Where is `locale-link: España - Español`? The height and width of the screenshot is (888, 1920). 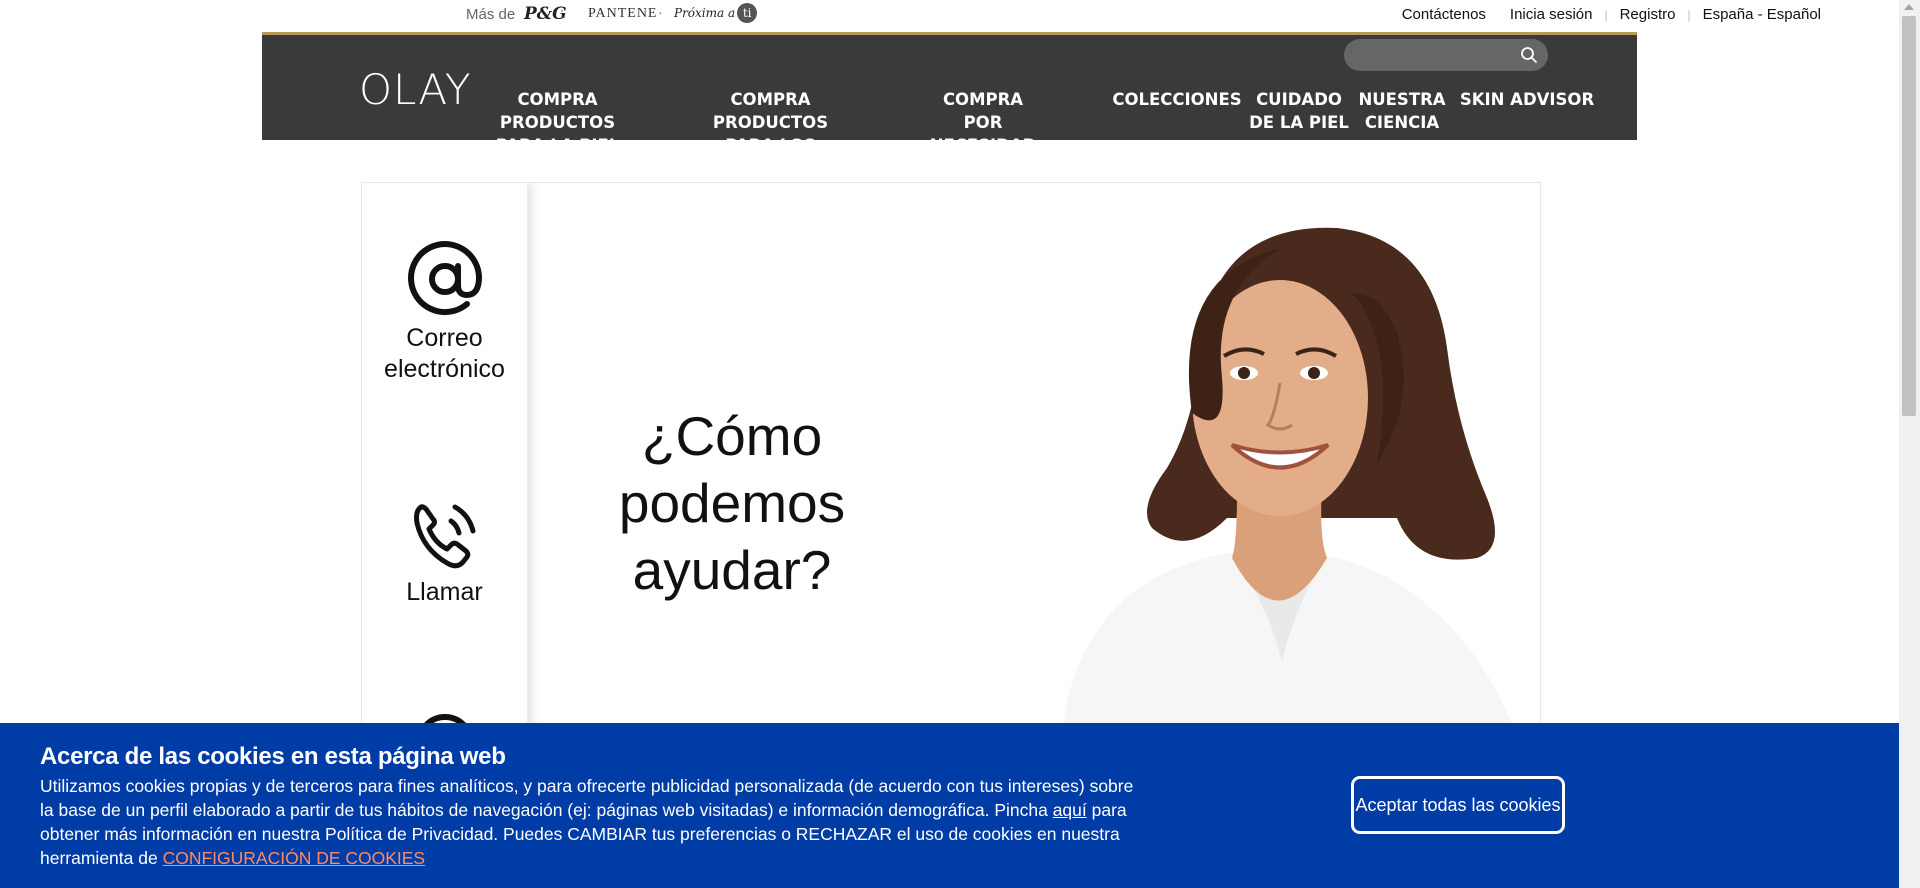 locale-link: España - Español is located at coordinates (1762, 14).